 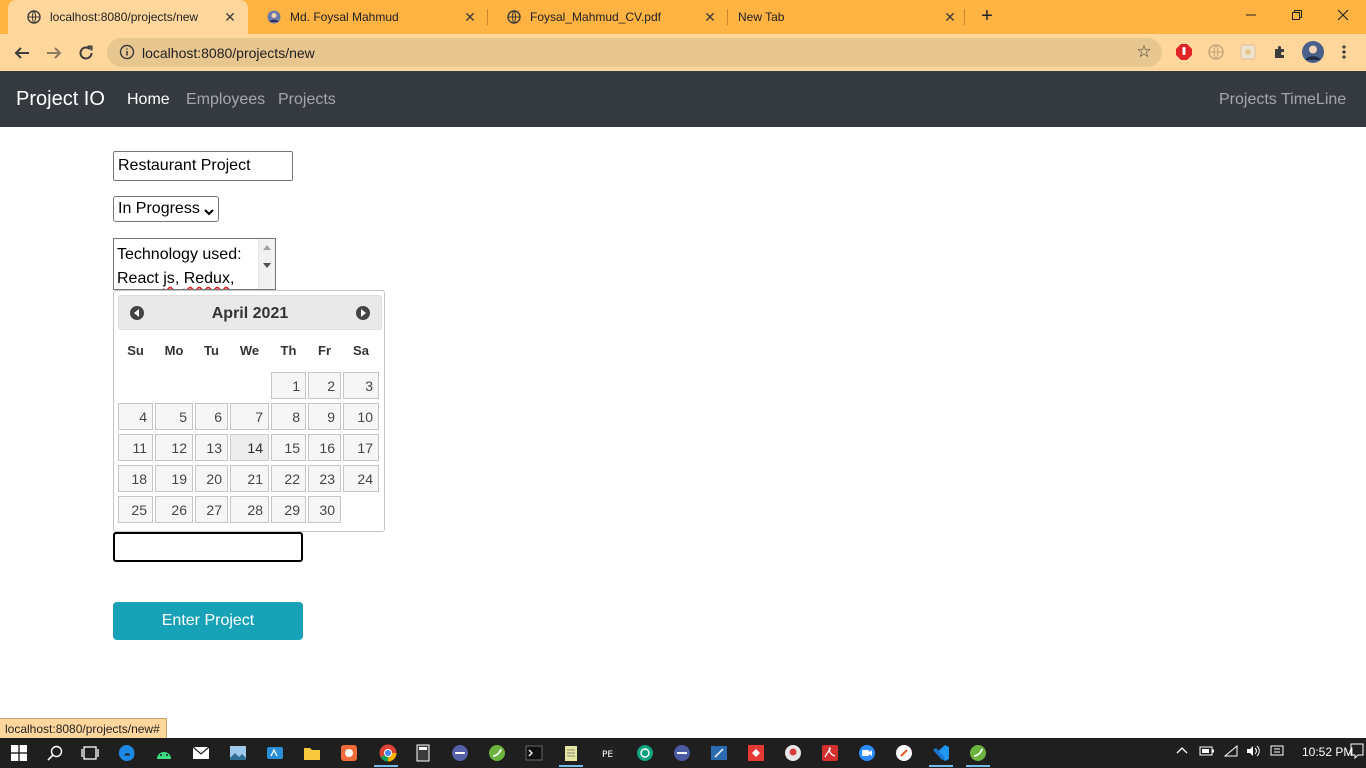 What do you see at coordinates (148, 100) in the screenshot?
I see `nav-link-home: Home` at bounding box center [148, 100].